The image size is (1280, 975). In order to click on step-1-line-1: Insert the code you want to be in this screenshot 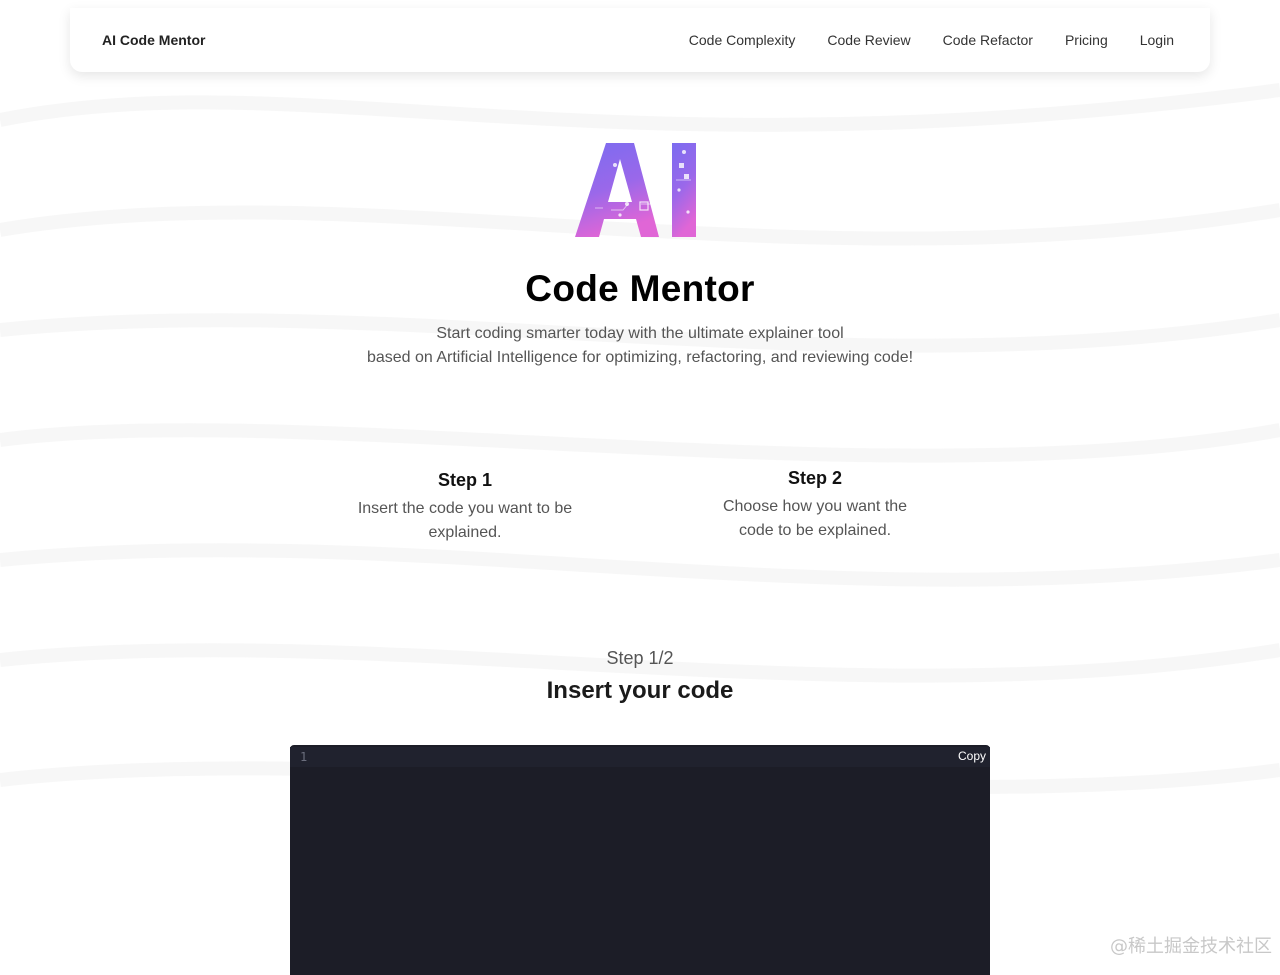, I will do `click(465, 508)`.